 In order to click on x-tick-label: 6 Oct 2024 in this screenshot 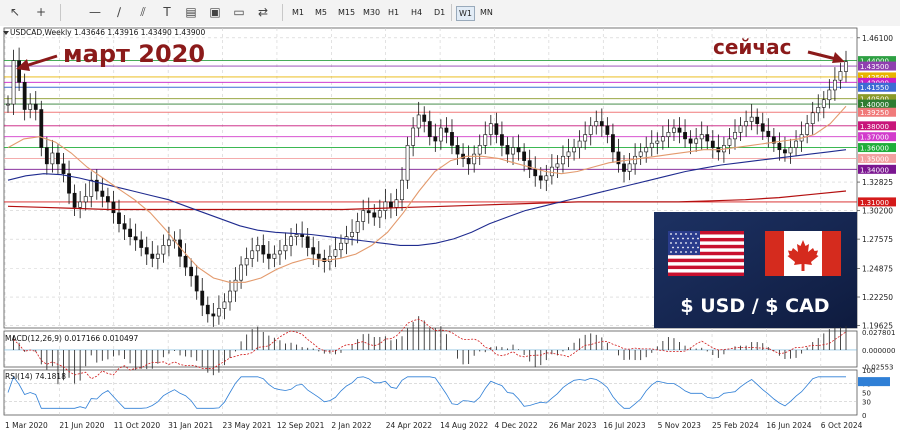, I will do `click(842, 425)`.